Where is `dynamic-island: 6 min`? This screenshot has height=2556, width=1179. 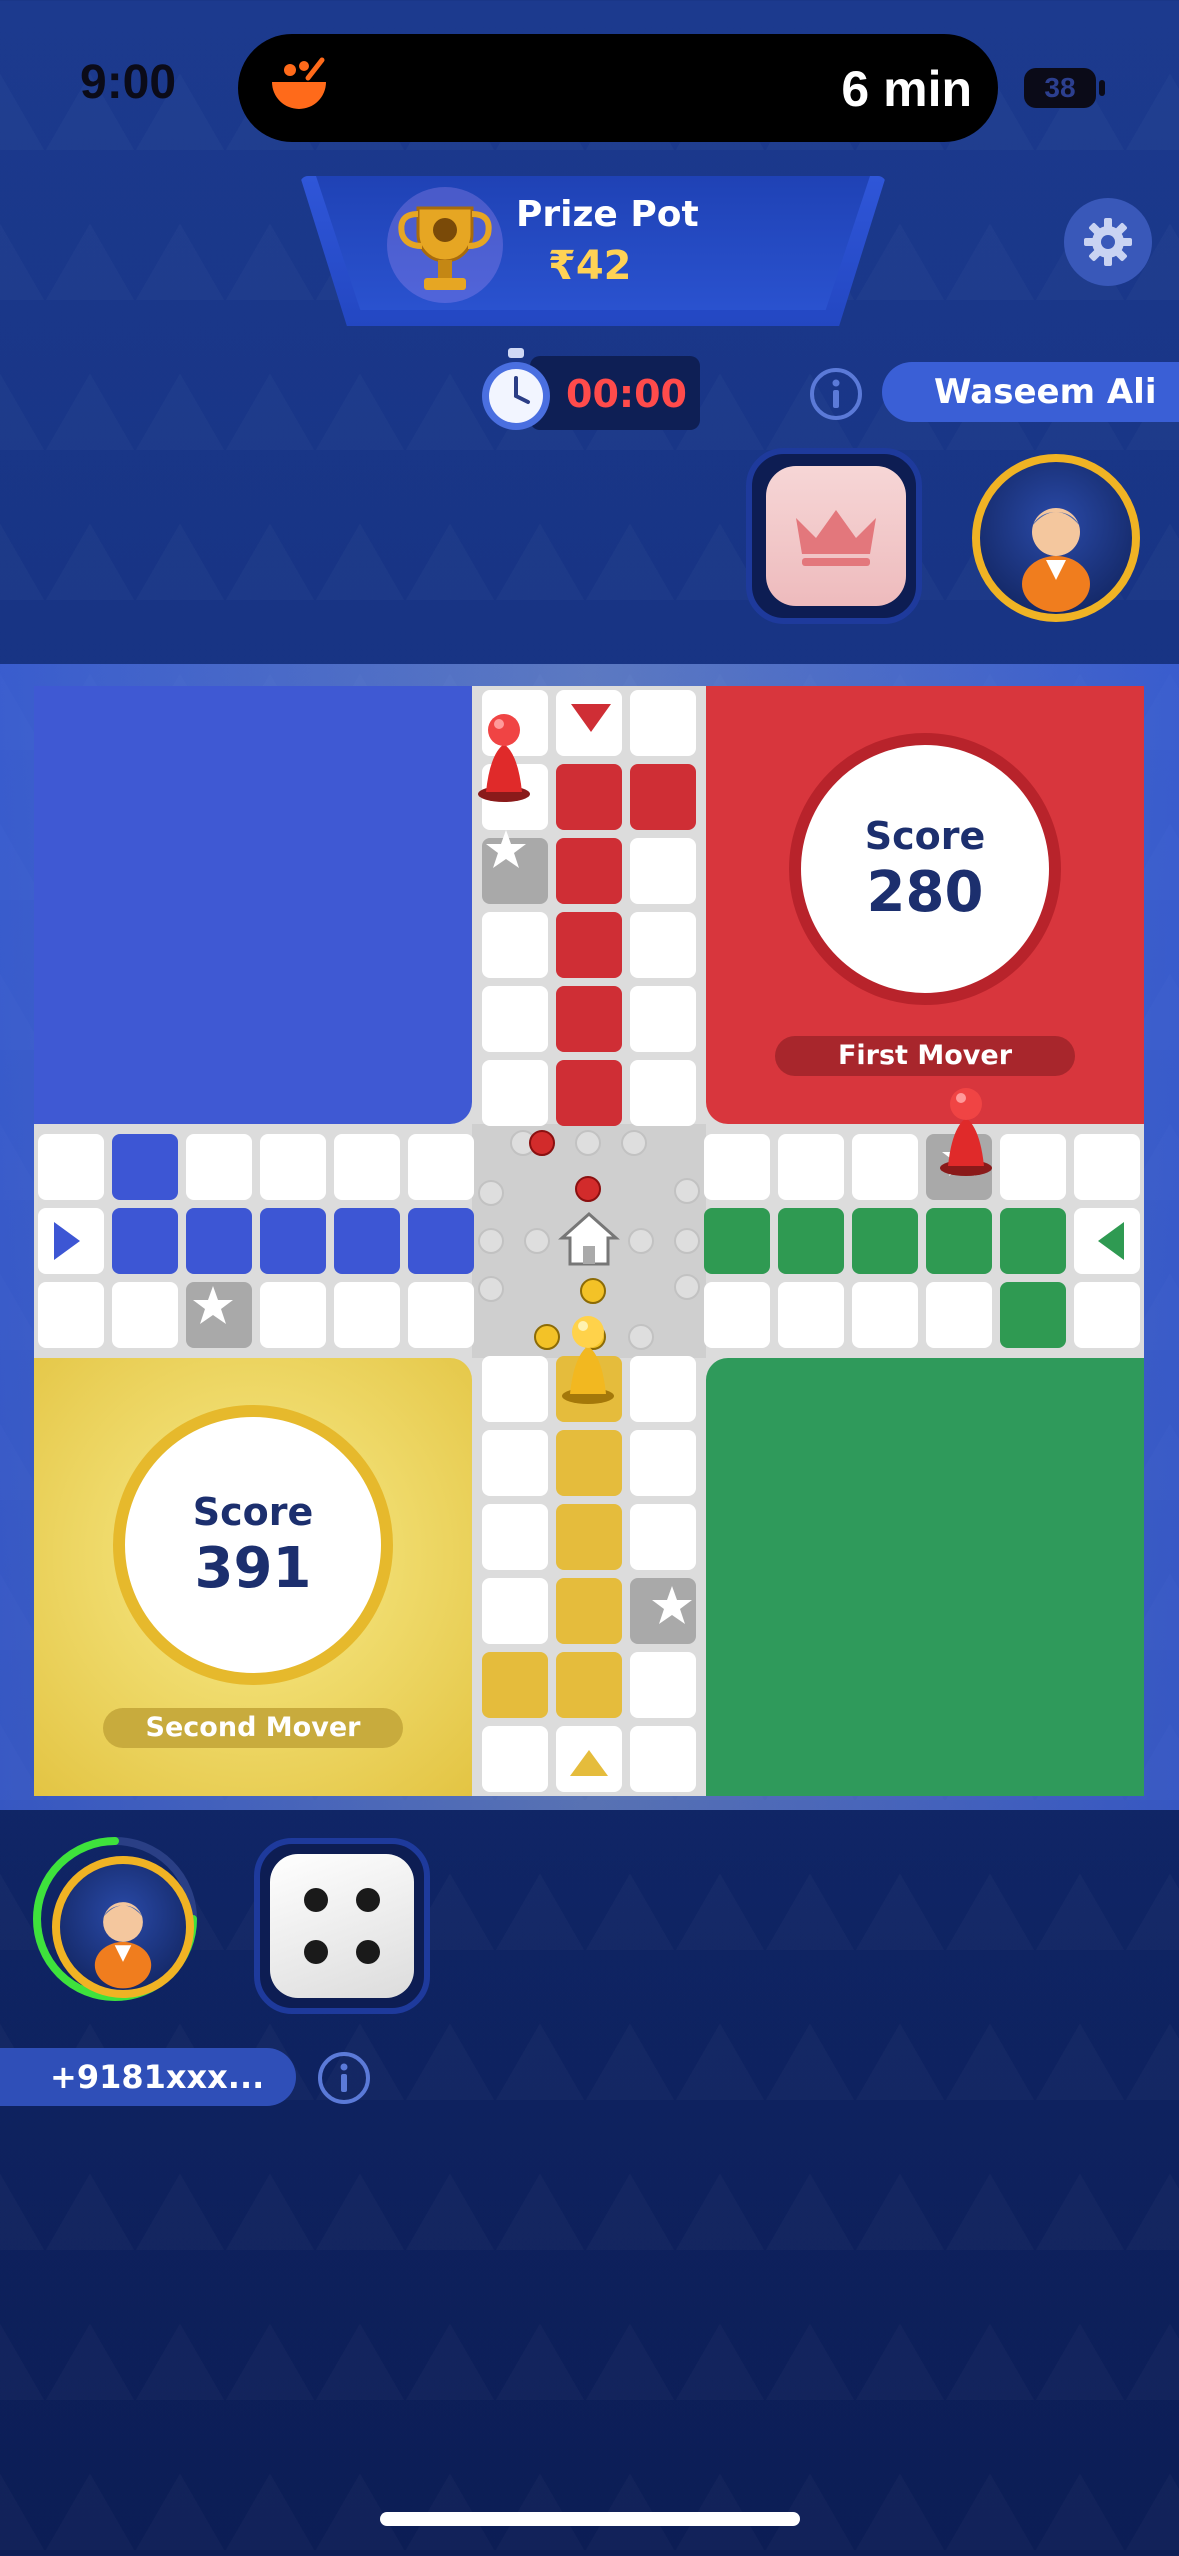
dynamic-island: 6 min is located at coordinates (618, 88).